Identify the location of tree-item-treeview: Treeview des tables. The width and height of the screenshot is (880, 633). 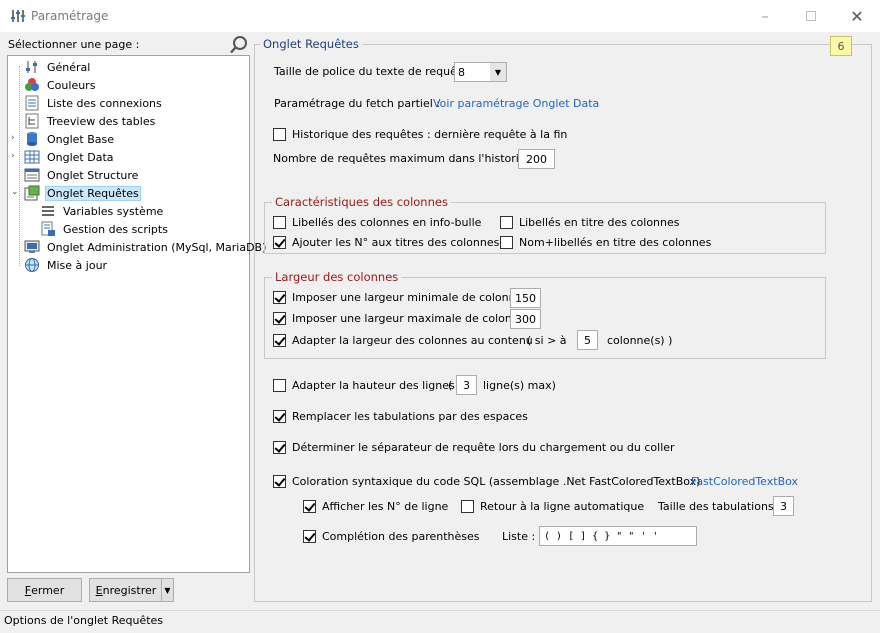
(90, 121).